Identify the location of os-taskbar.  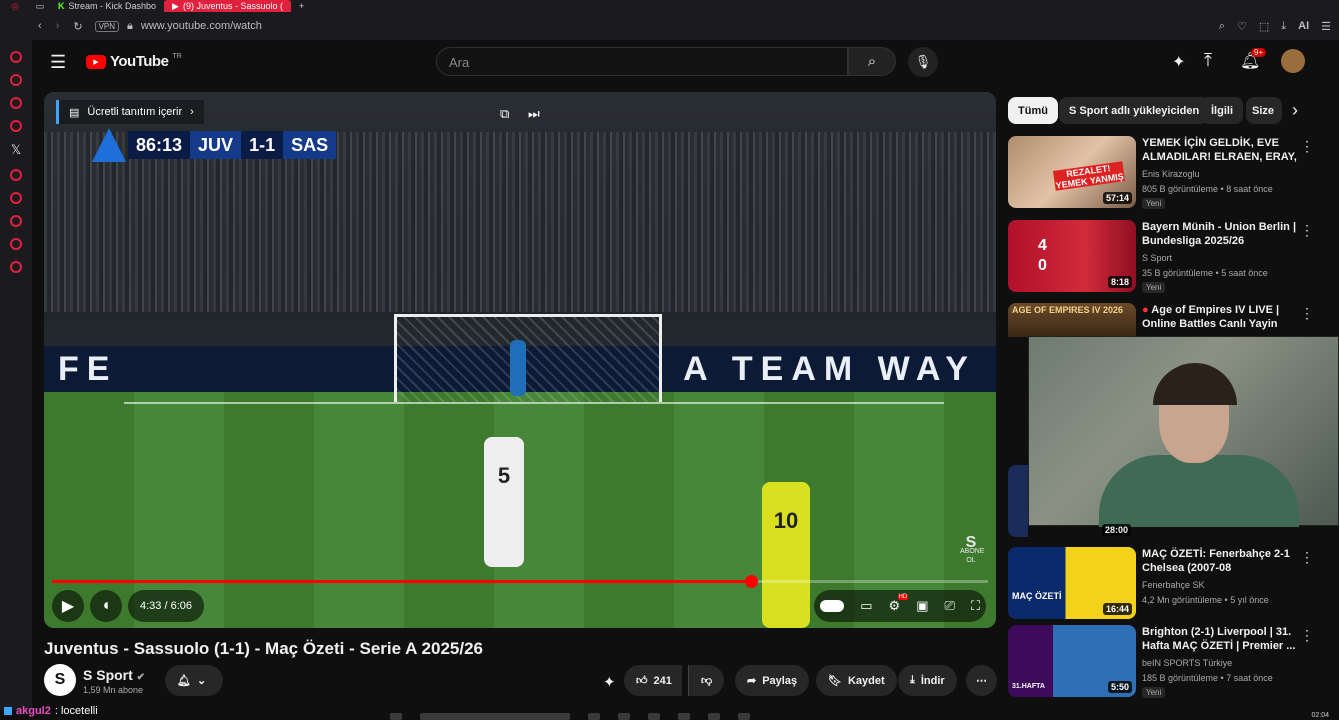
(670, 716).